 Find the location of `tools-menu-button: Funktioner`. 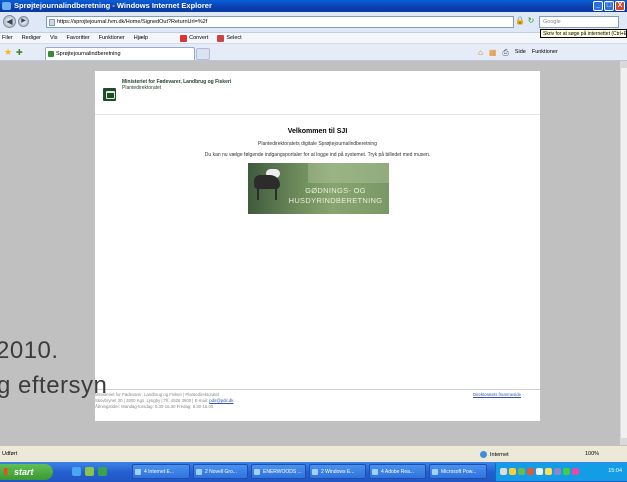

tools-menu-button: Funktioner is located at coordinates (545, 52).